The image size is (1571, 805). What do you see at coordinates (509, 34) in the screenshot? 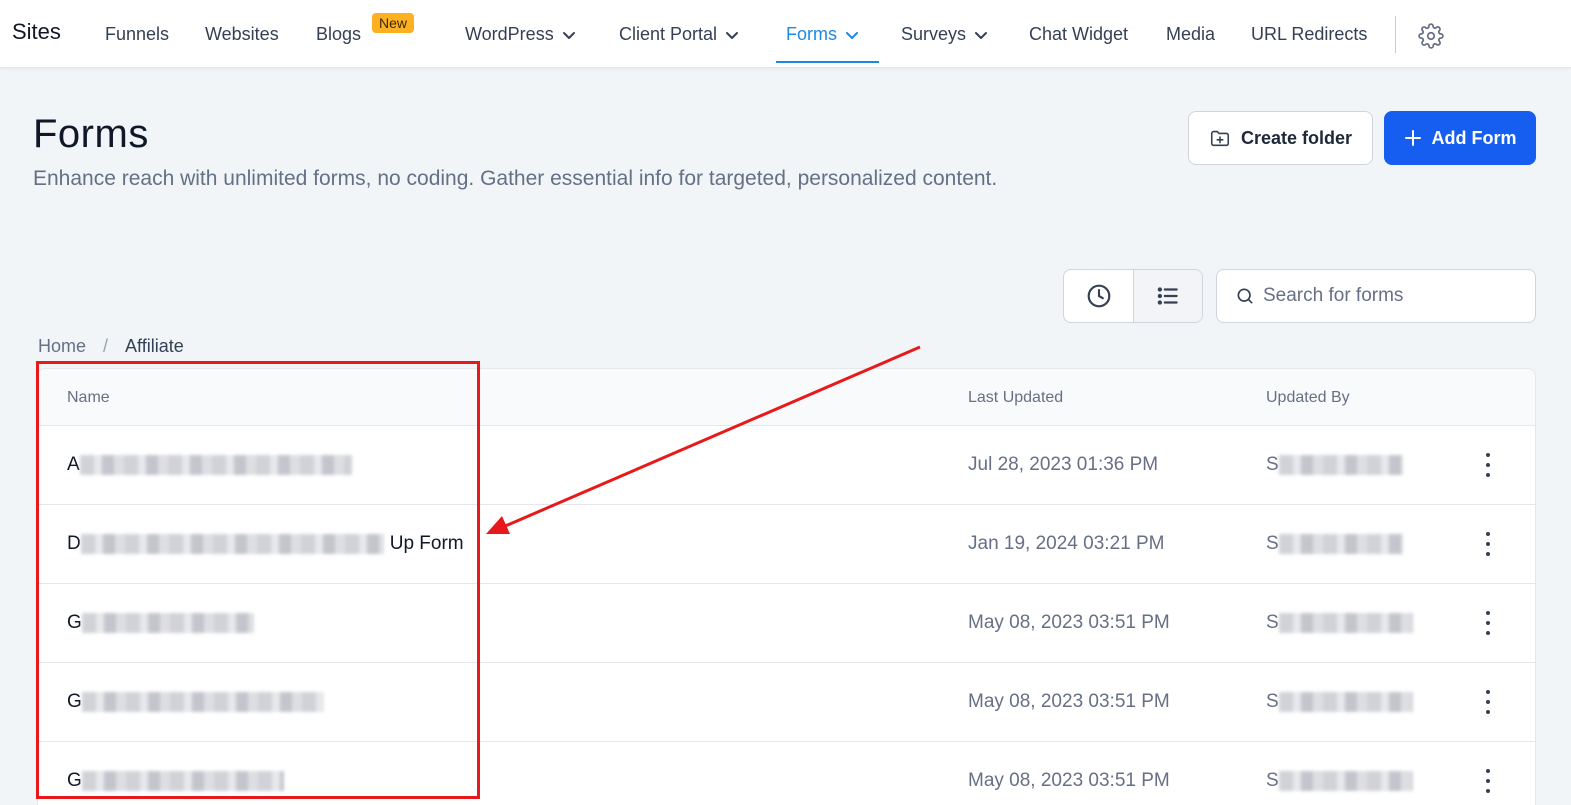
I see `nav-item-label: WordPress` at bounding box center [509, 34].